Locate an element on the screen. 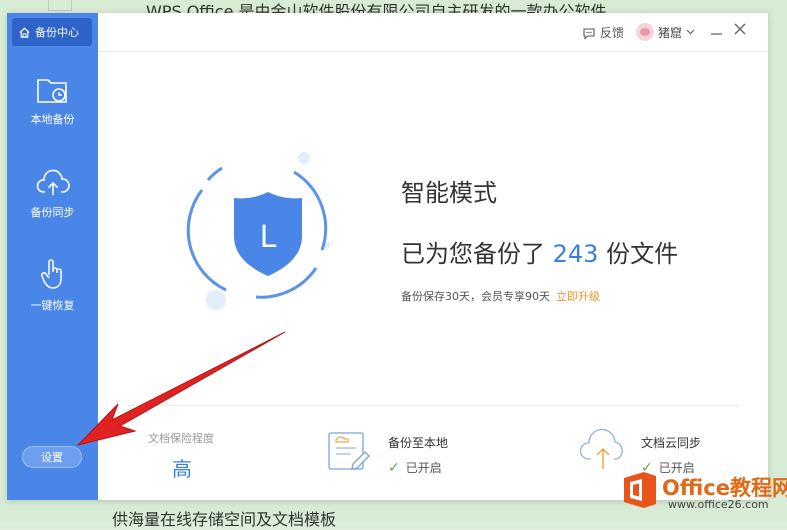 Image resolution: width=787 pixels, height=530 pixels. office-logo is located at coordinates (640, 490).